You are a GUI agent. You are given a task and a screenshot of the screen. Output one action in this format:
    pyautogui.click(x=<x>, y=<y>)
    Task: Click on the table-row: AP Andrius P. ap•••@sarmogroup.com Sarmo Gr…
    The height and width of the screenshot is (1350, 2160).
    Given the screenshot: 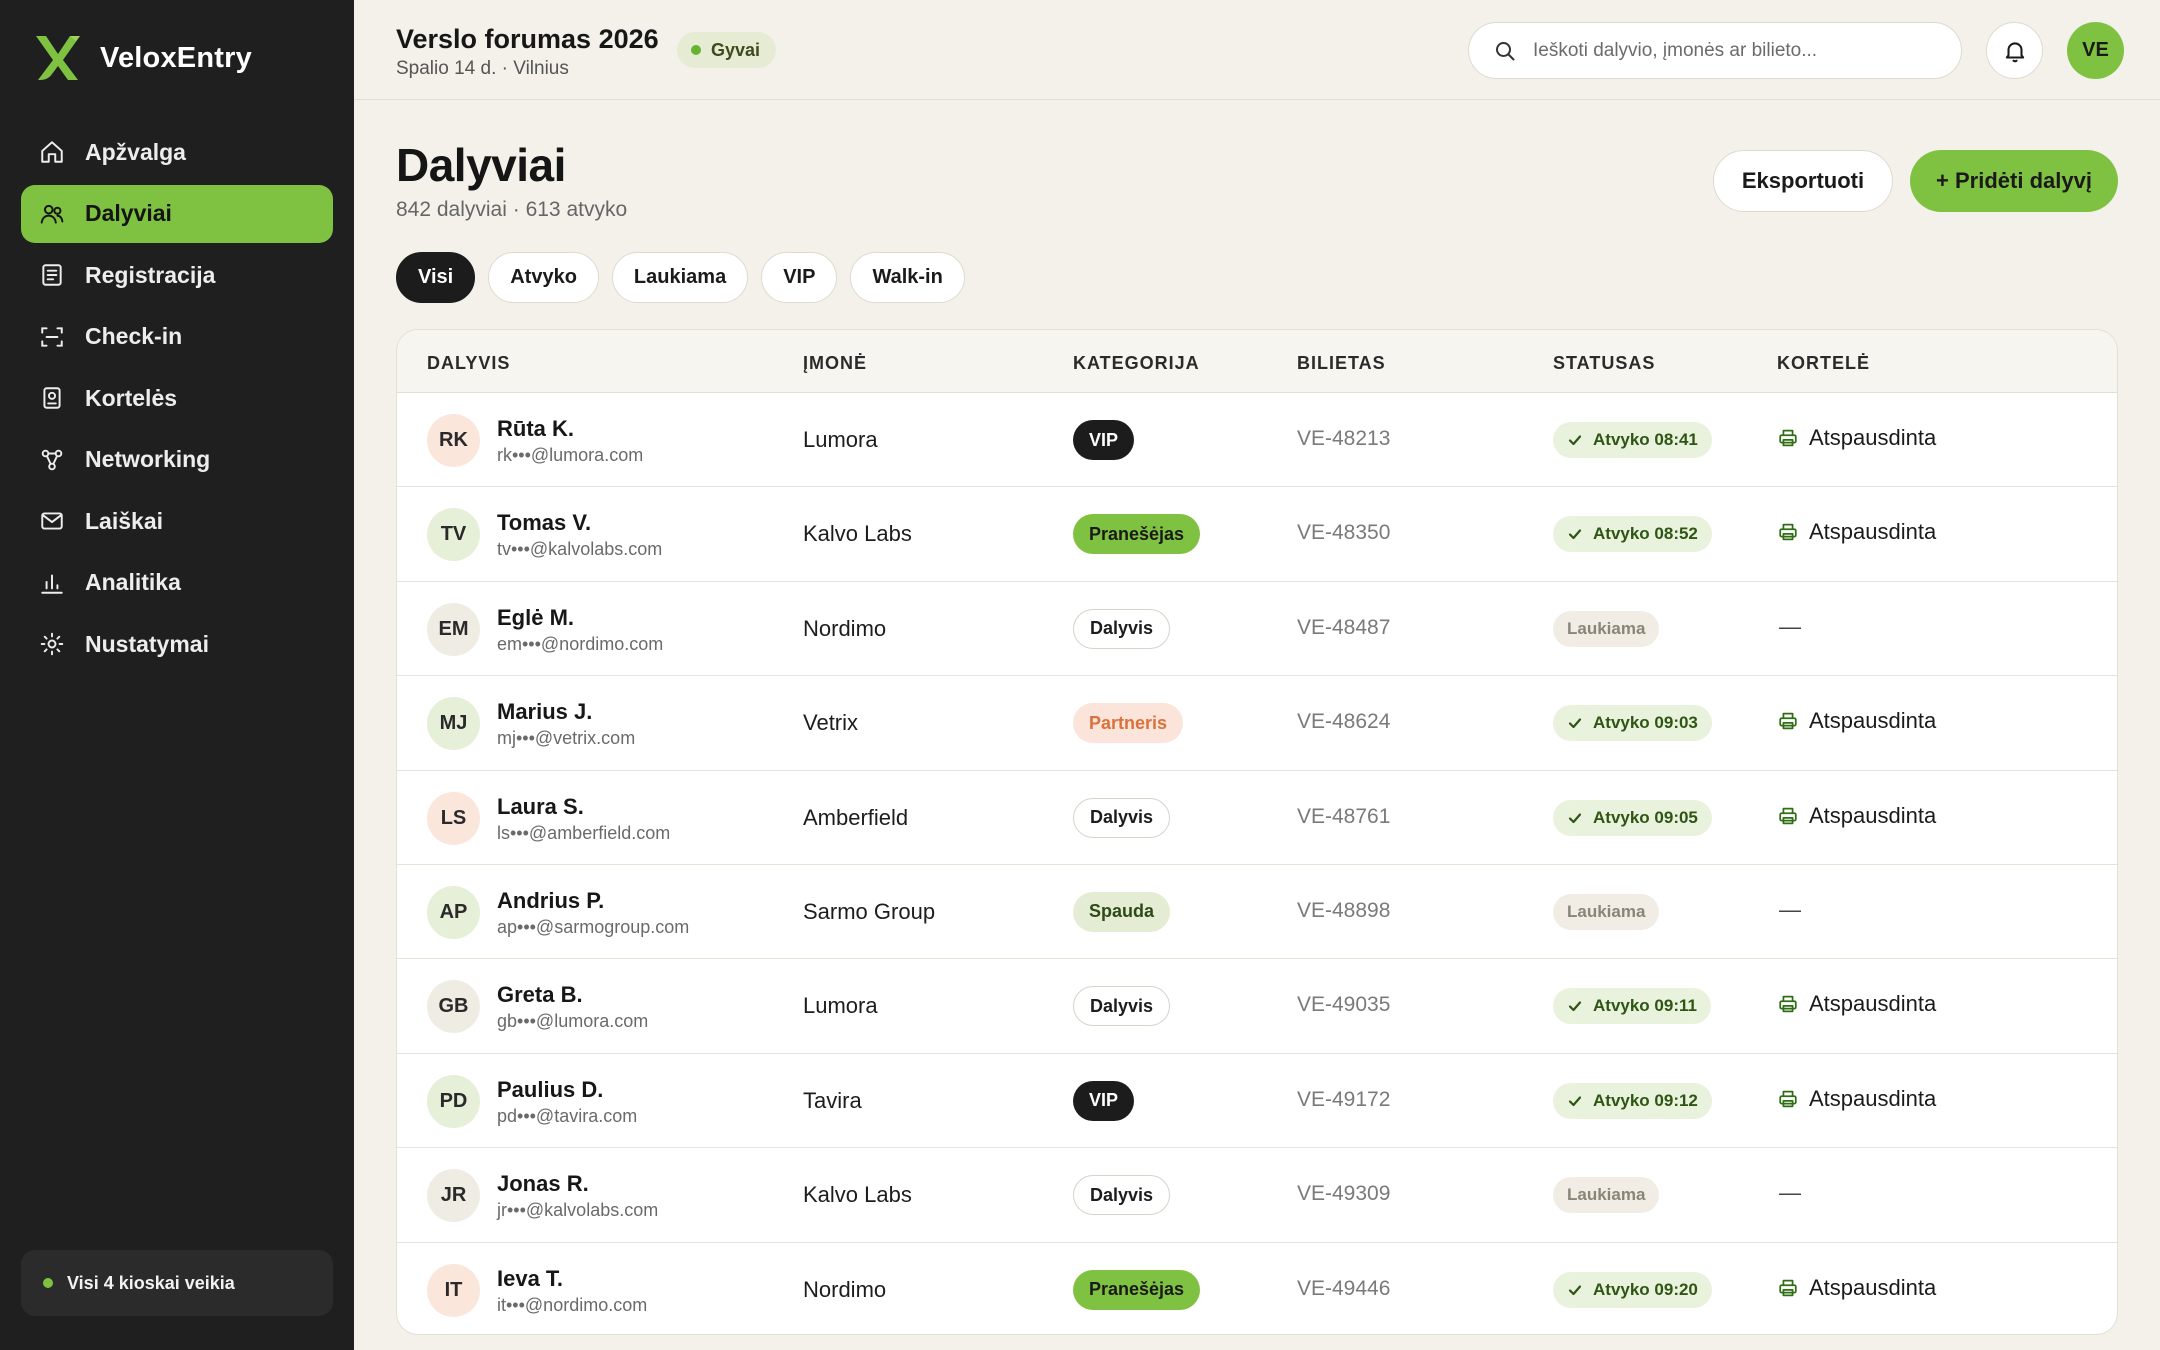 What is the action you would take?
    pyautogui.click(x=1257, y=912)
    